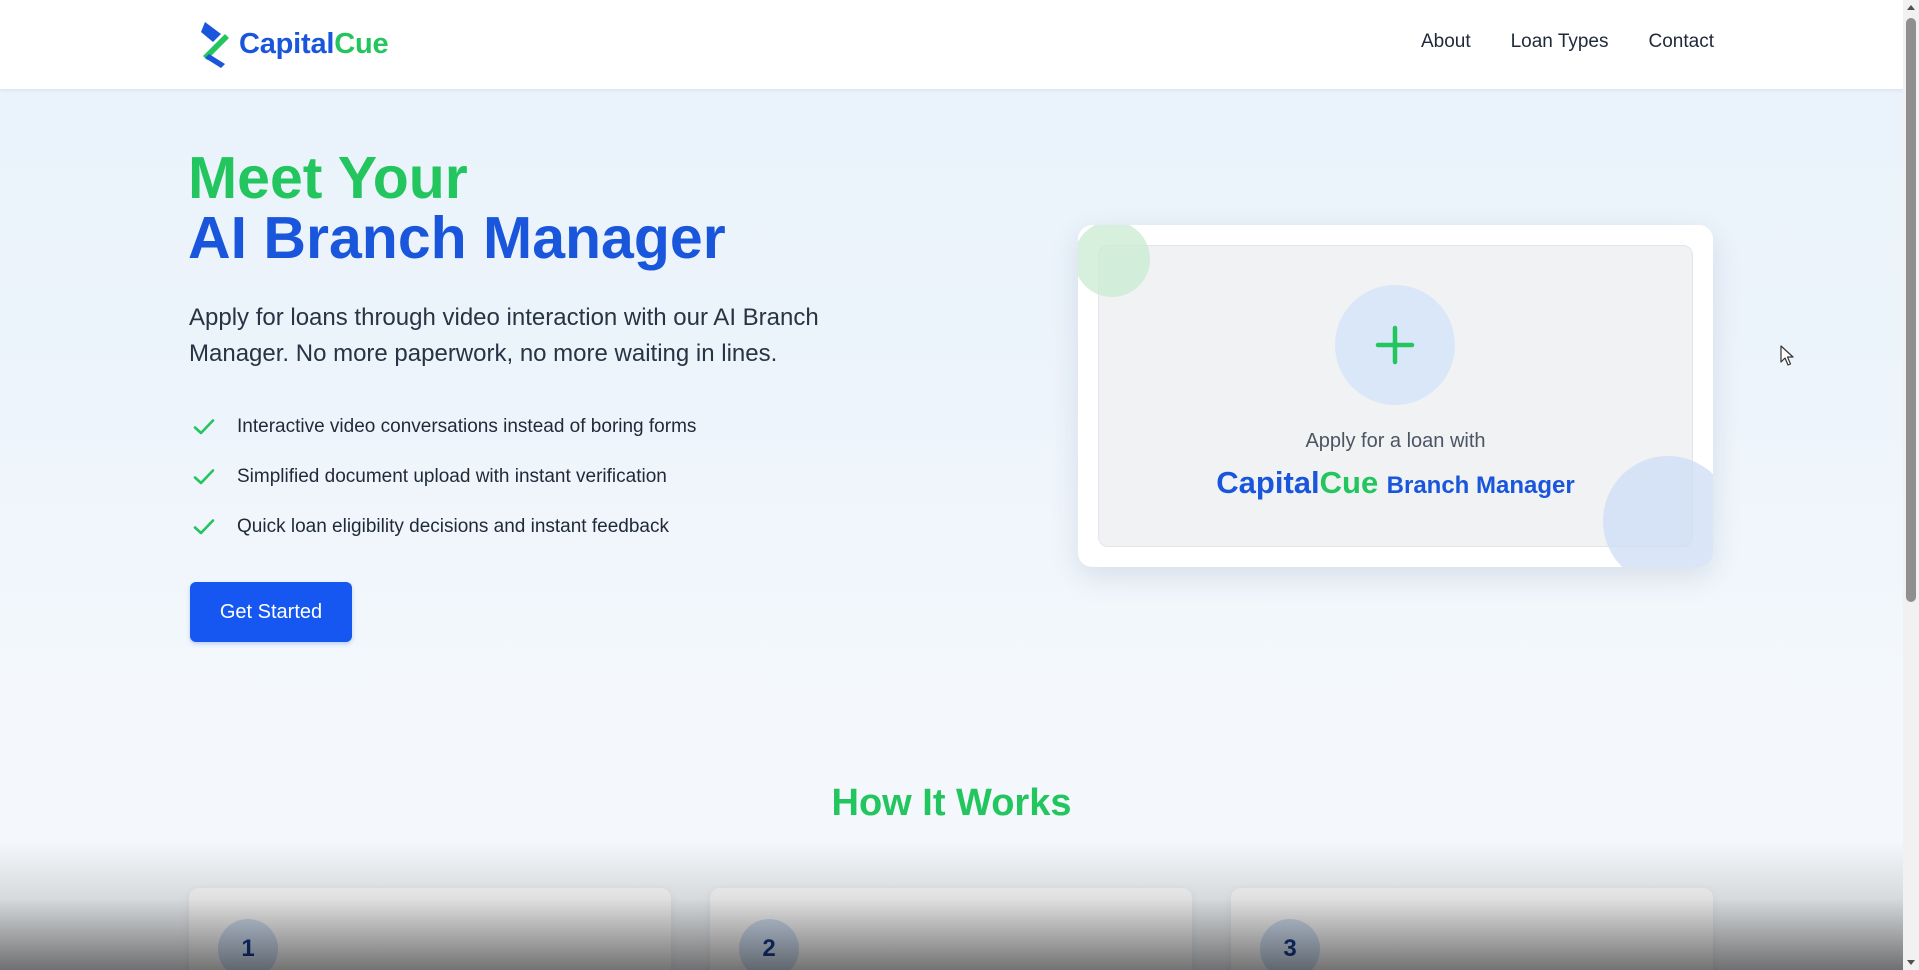 The height and width of the screenshot is (970, 1919). I want to click on step-card-2: 2, so click(951, 929).